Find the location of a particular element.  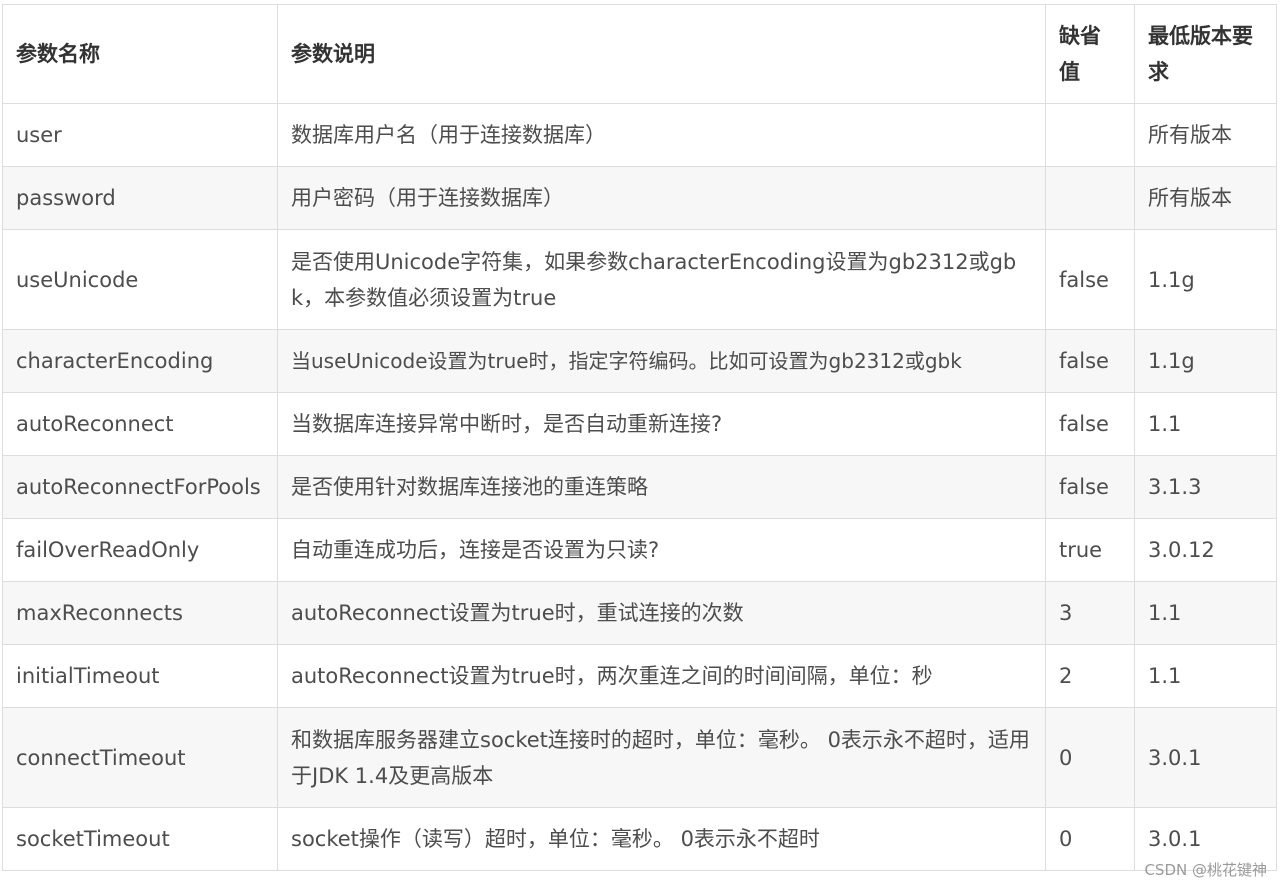

header-min-version: 最低版本要求 is located at coordinates (1205, 54).